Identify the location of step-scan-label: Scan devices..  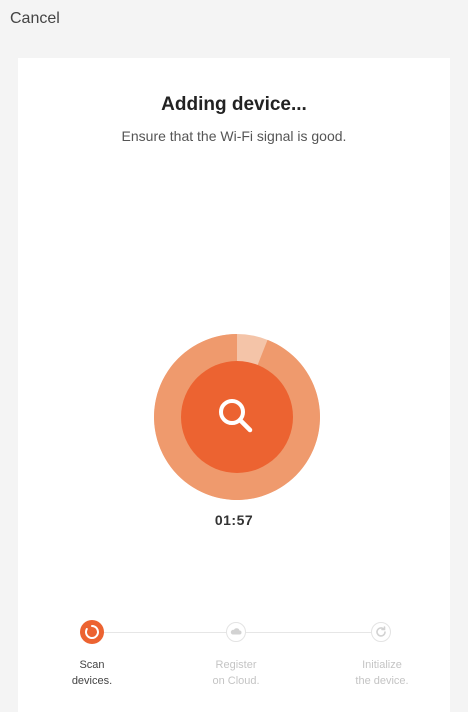
(92, 673).